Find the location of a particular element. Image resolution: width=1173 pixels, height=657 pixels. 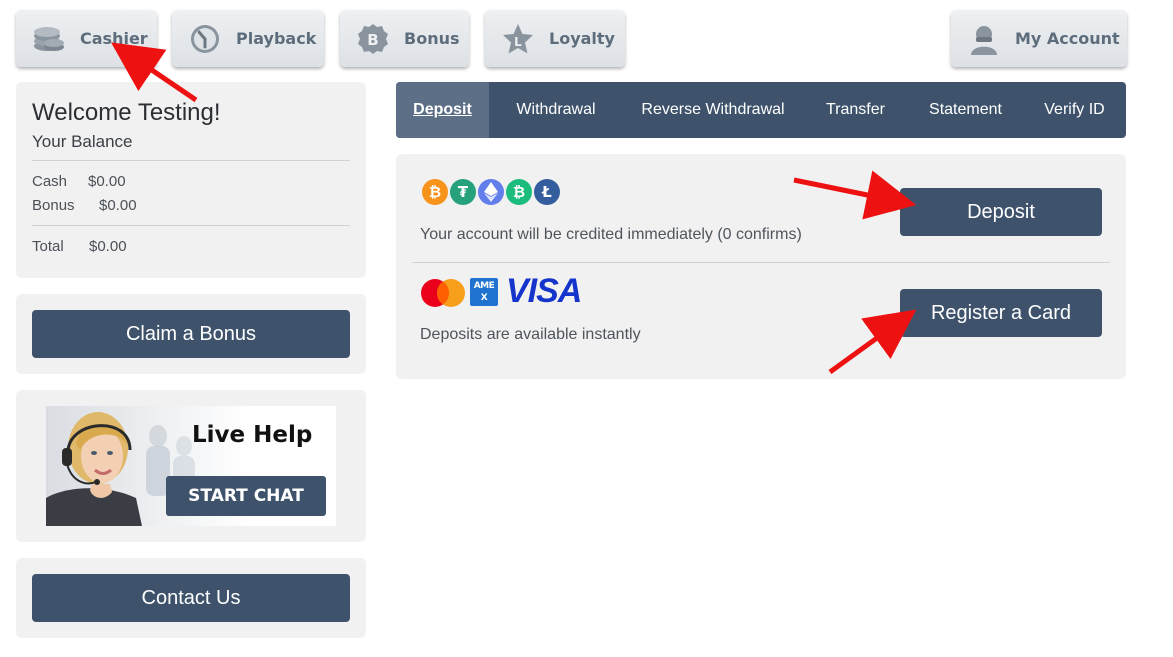

total-row: Total $0.00 is located at coordinates (191, 246).